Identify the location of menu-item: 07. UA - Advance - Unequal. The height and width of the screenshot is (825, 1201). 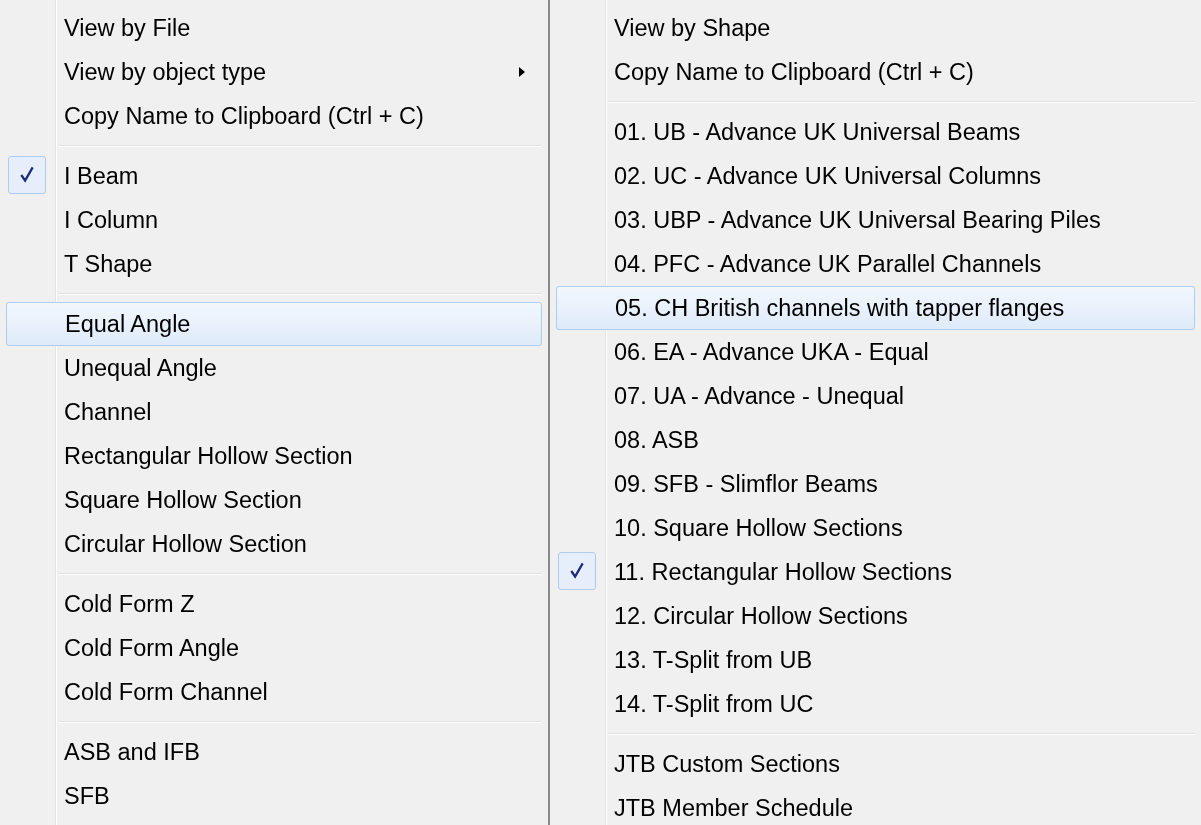
(875, 396).